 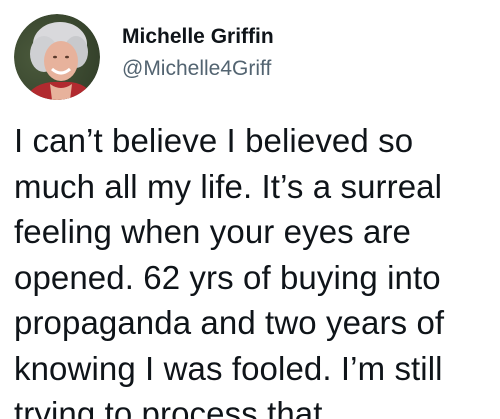 I want to click on avatar, so click(x=57, y=57).